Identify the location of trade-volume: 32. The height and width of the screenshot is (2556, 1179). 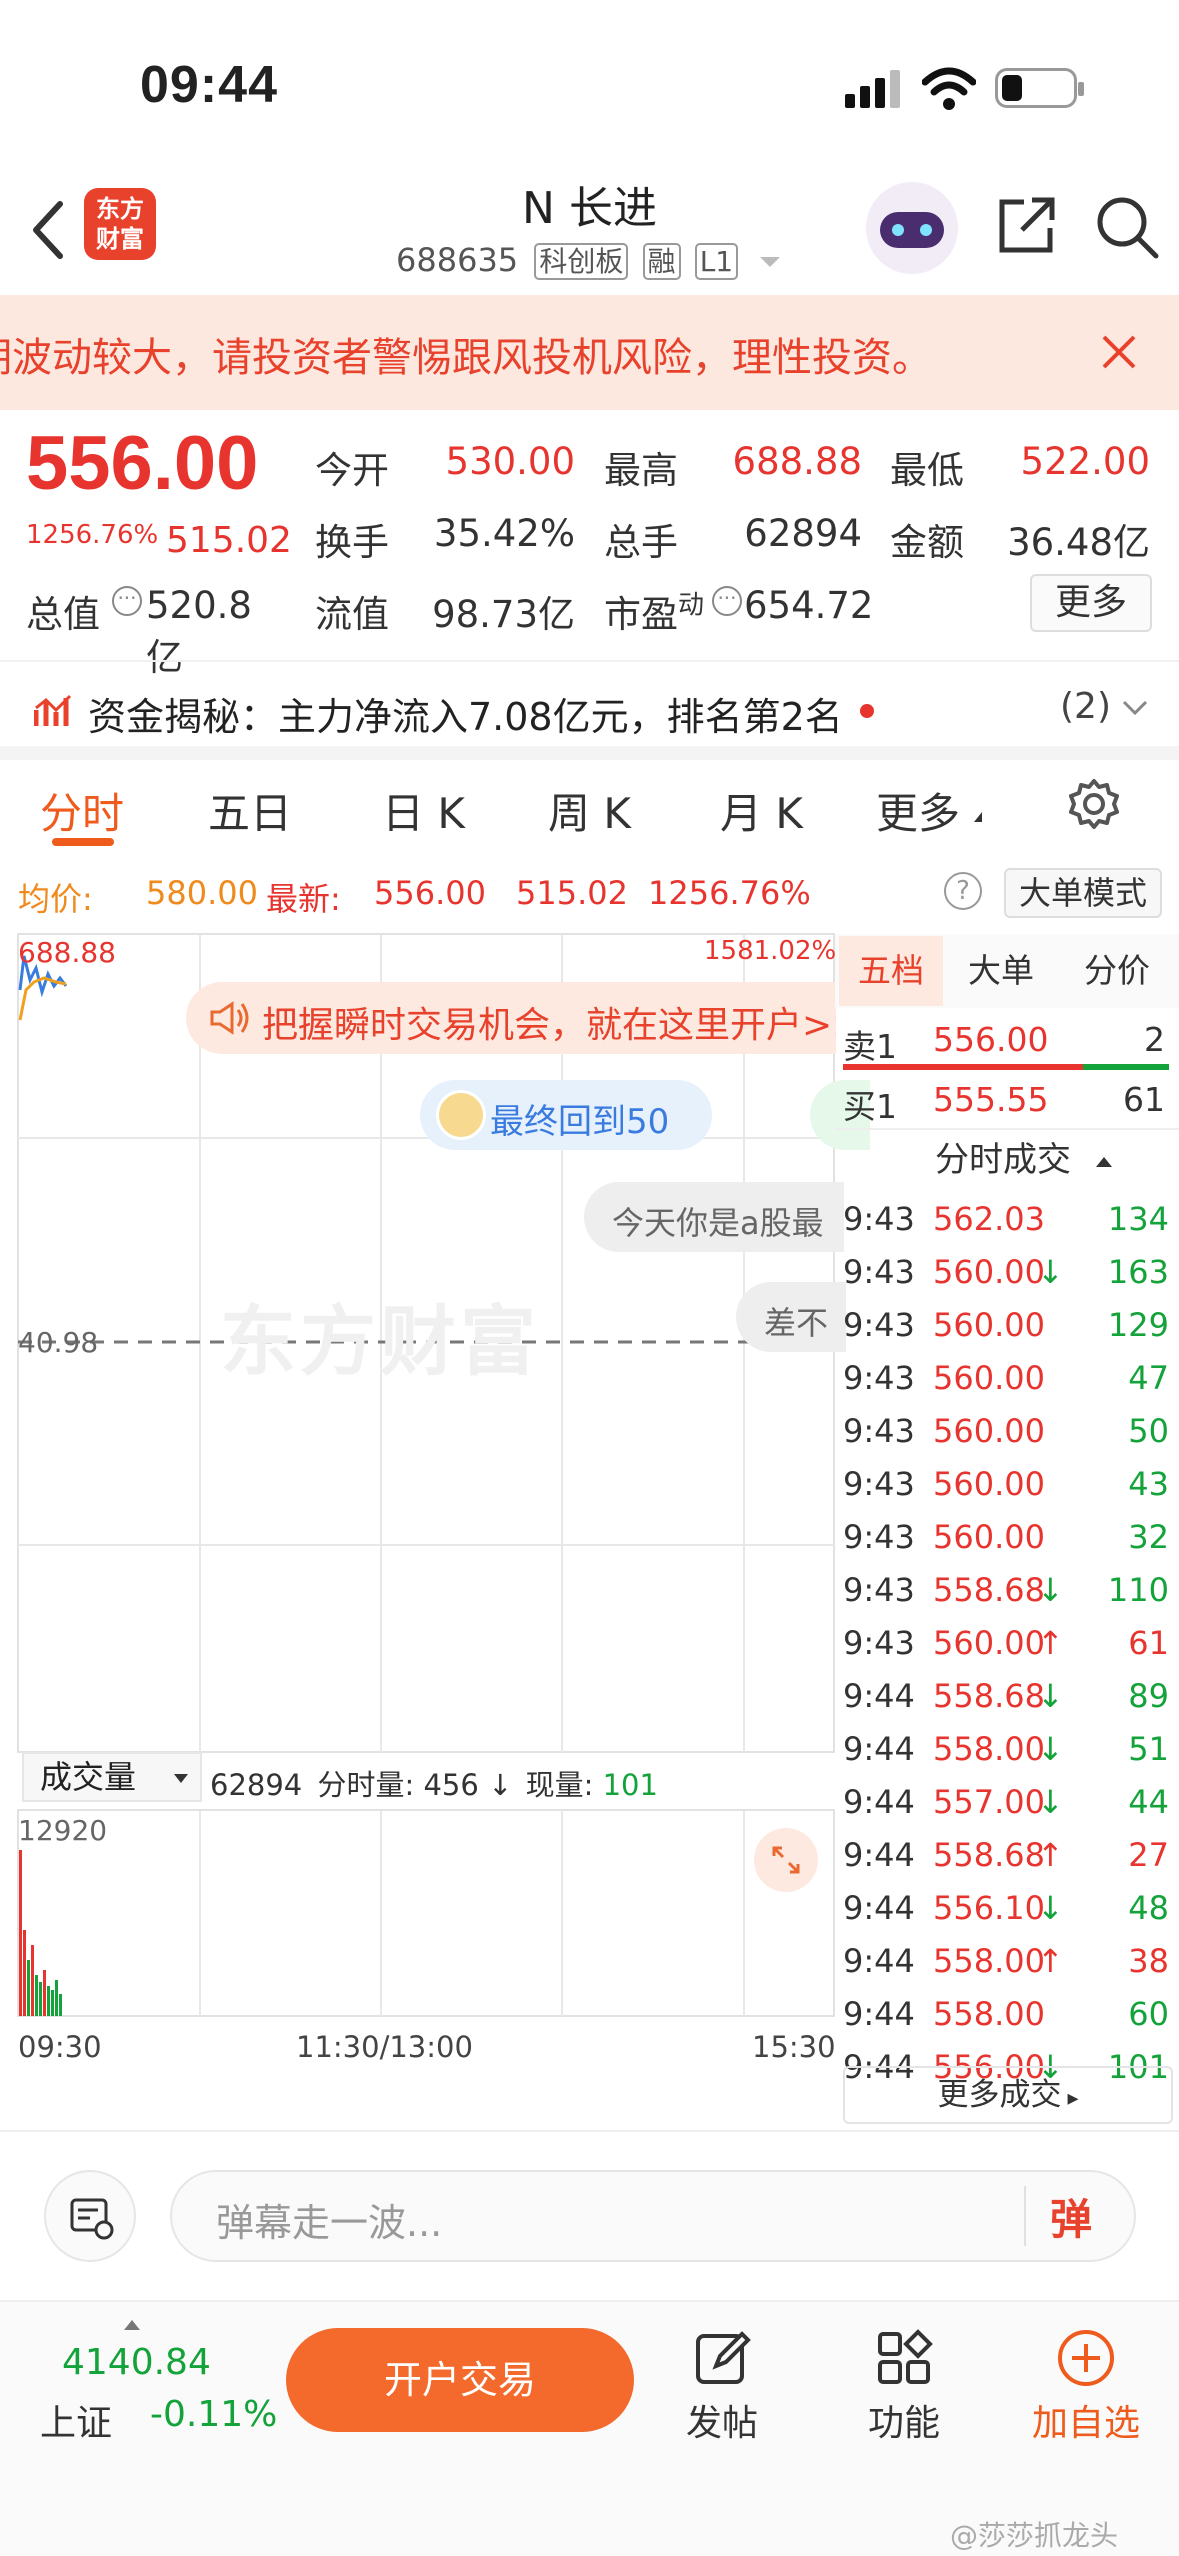
(1148, 1537).